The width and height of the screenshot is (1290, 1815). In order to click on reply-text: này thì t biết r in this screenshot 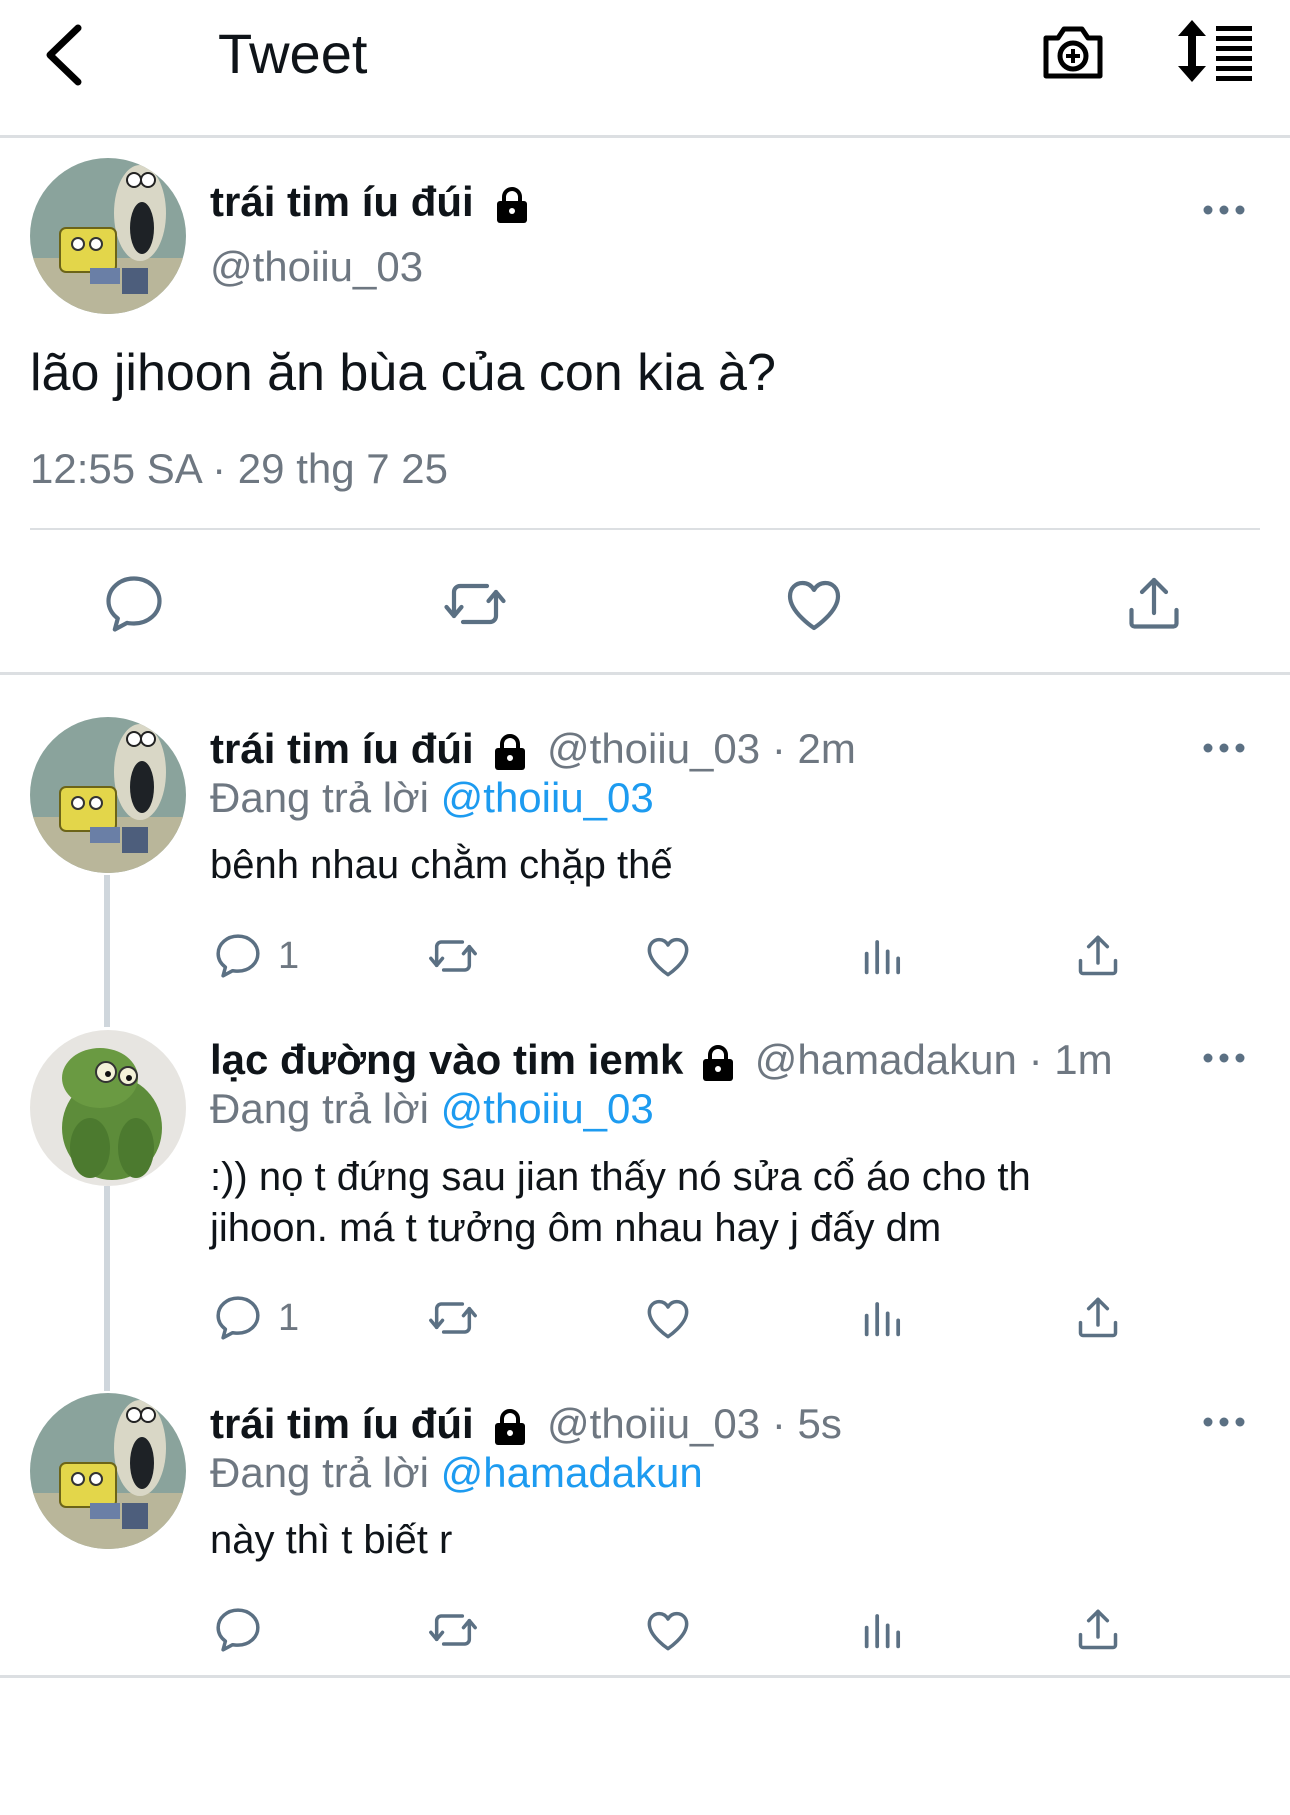, I will do `click(331, 1540)`.